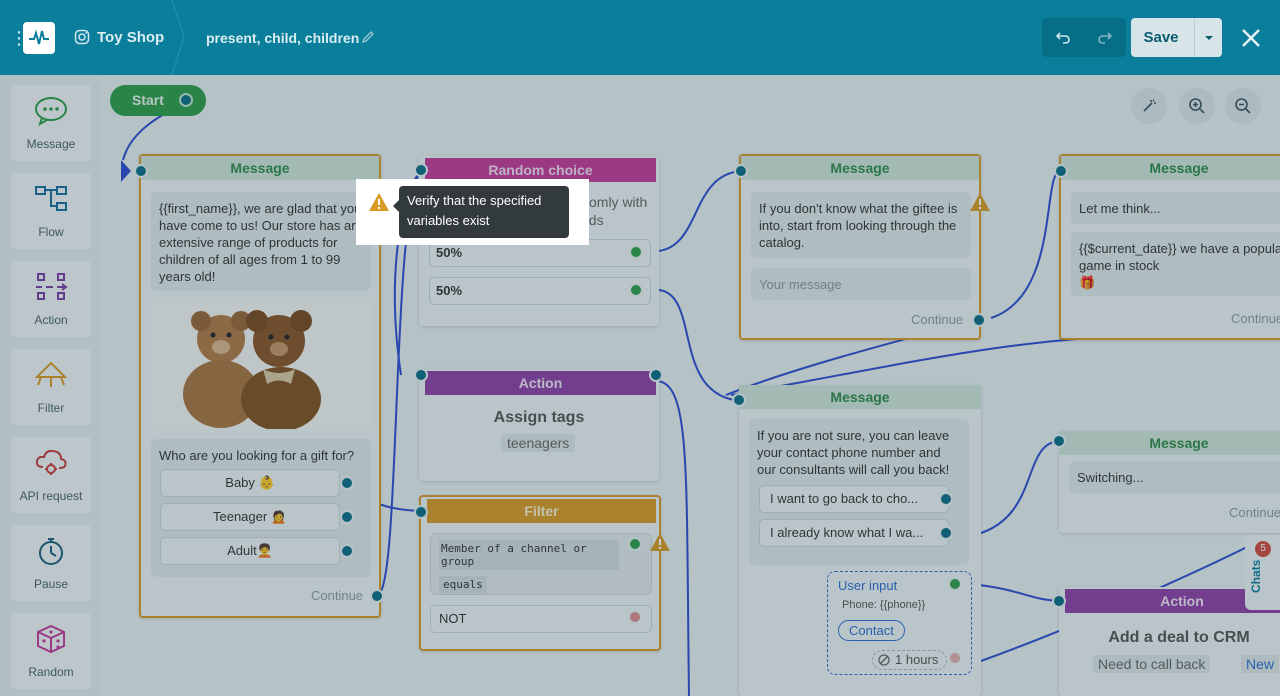 The image size is (1280, 696). Describe the element at coordinates (541, 619) in the screenshot. I see `filter-not-branch: NOT` at that location.